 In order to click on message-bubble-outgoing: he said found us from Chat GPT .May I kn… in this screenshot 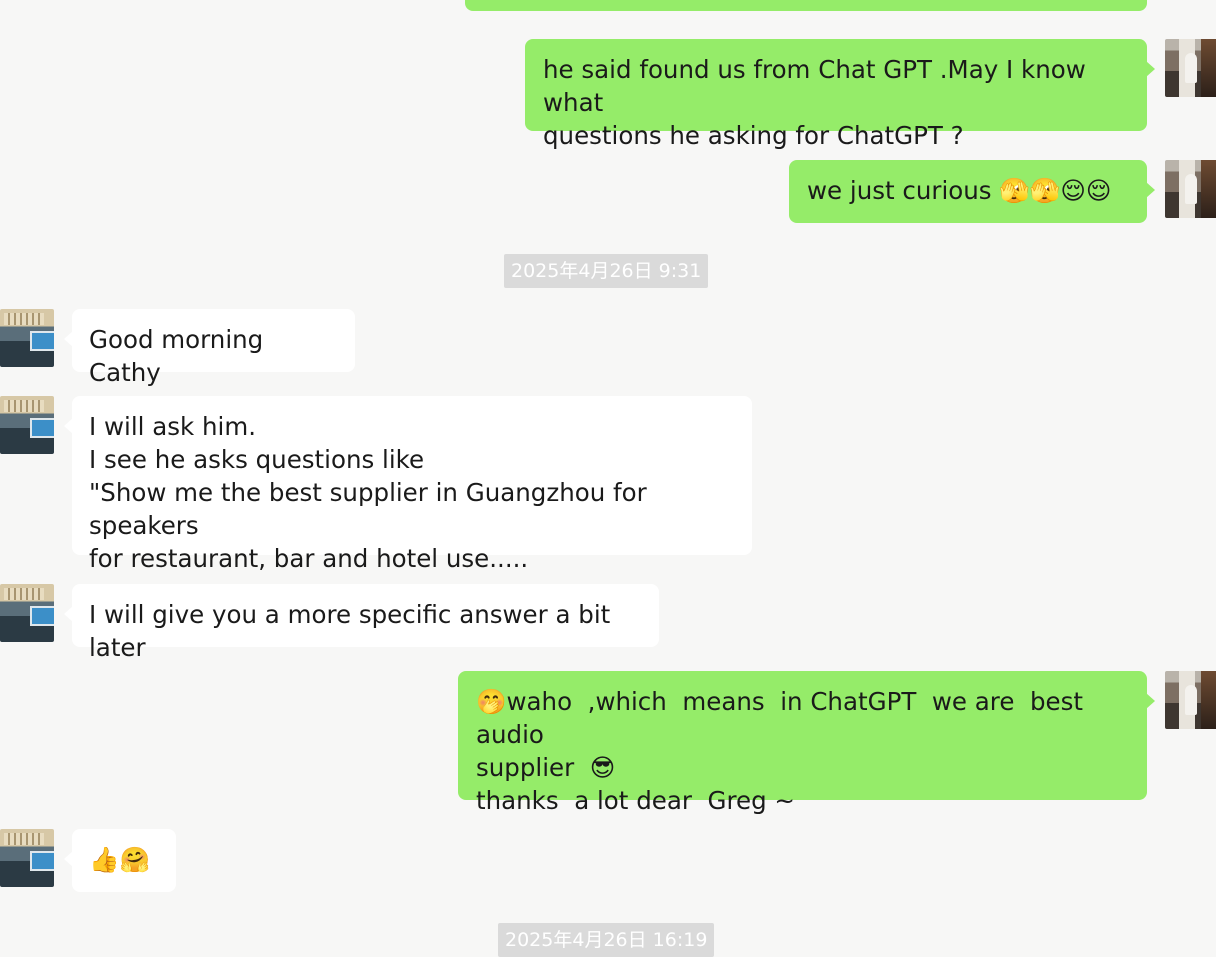, I will do `click(840, 94)`.